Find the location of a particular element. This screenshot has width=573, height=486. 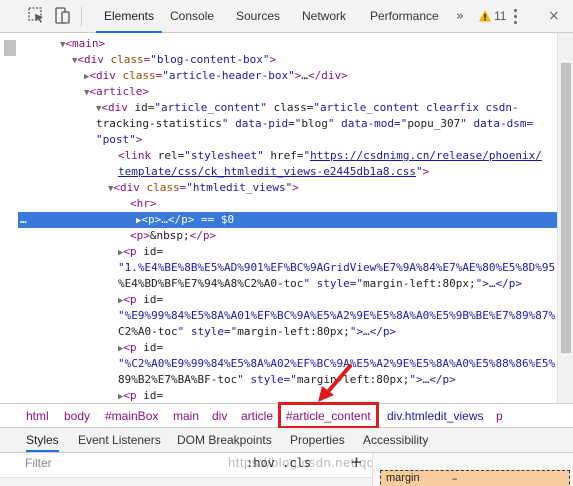

kebab-menu-icon is located at coordinates (516, 18).